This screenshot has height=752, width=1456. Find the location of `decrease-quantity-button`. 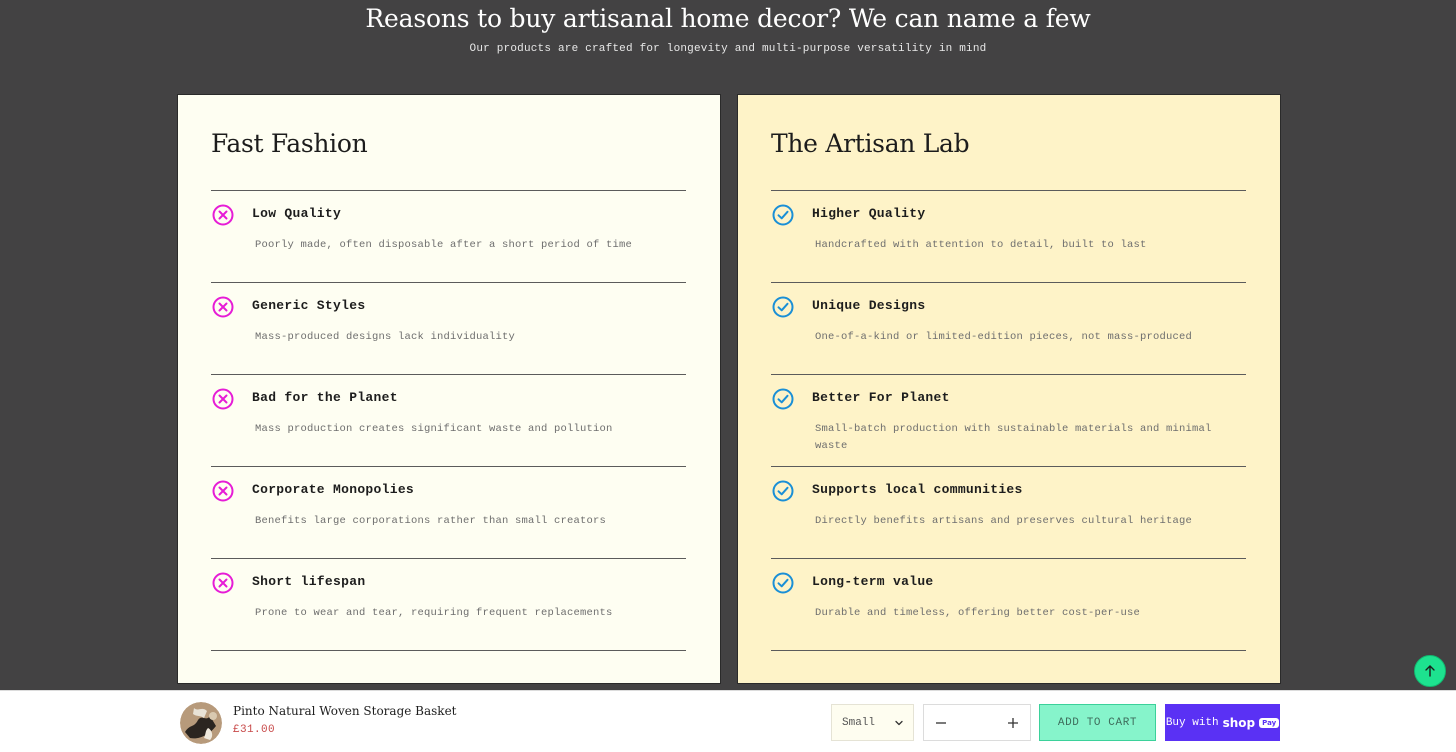

decrease-quantity-button is located at coordinates (941, 722).